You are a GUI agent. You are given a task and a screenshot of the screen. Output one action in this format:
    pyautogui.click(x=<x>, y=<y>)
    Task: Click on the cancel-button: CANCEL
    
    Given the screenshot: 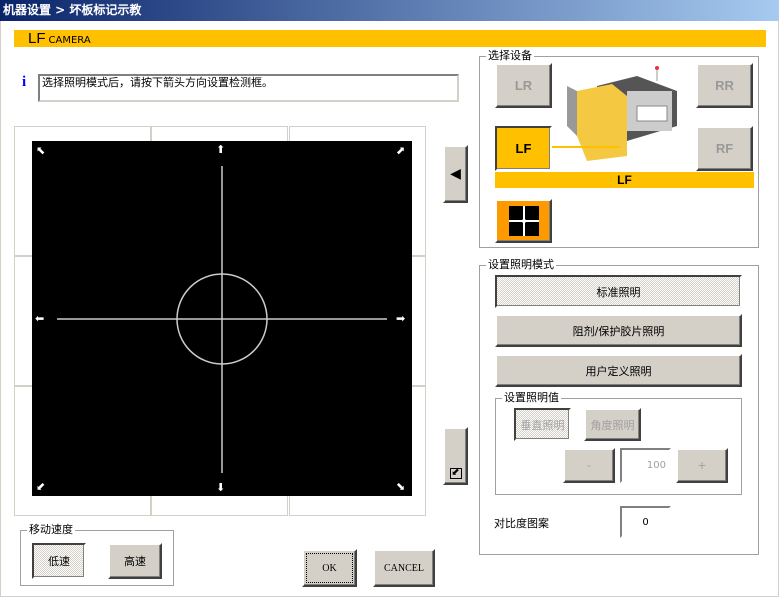 What is the action you would take?
    pyautogui.click(x=404, y=568)
    